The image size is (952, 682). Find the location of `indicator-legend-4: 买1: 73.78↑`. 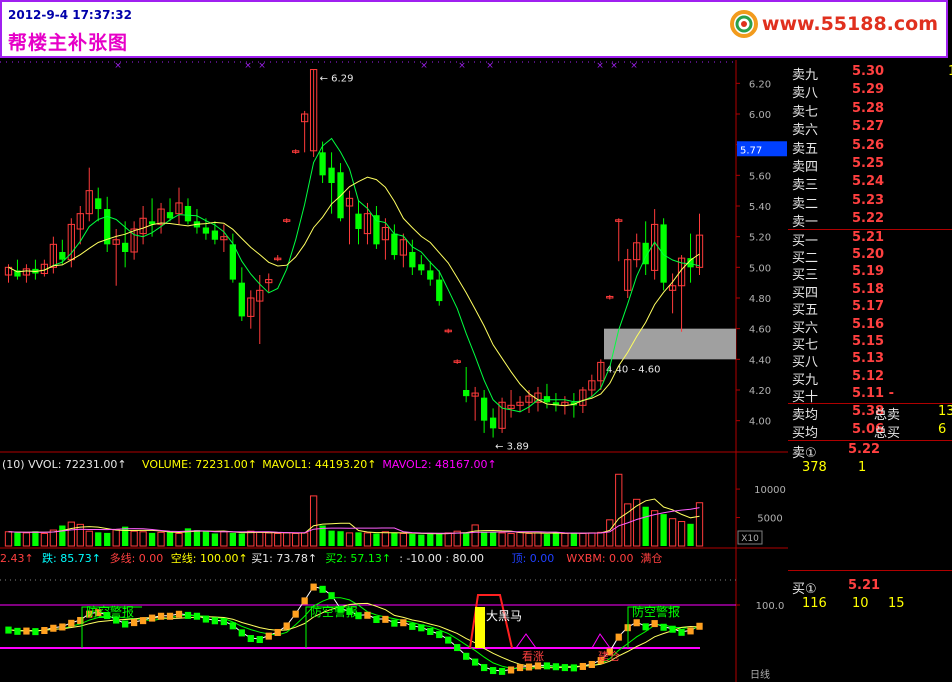

indicator-legend-4: 买1: 73.78↑ is located at coordinates (284, 558).